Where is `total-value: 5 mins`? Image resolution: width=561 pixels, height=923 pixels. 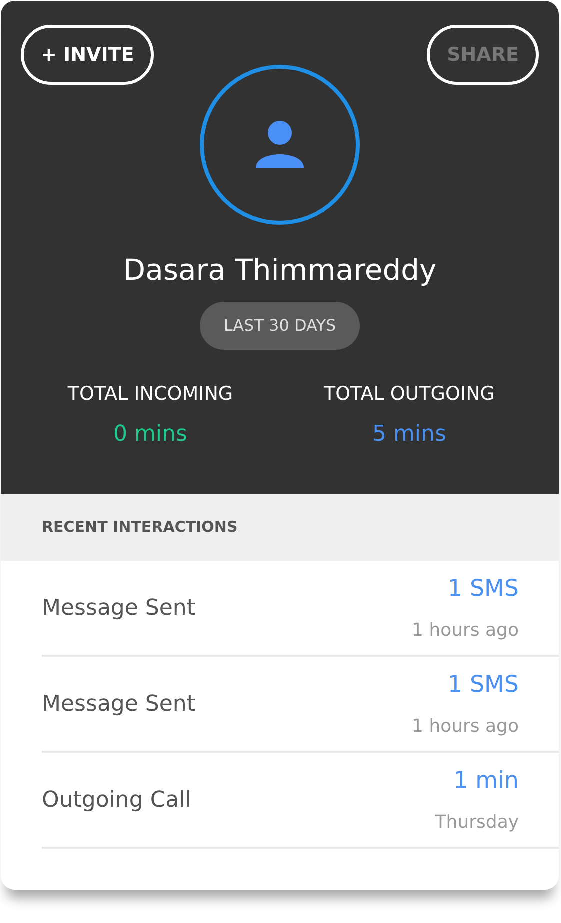 total-value: 5 mins is located at coordinates (409, 435).